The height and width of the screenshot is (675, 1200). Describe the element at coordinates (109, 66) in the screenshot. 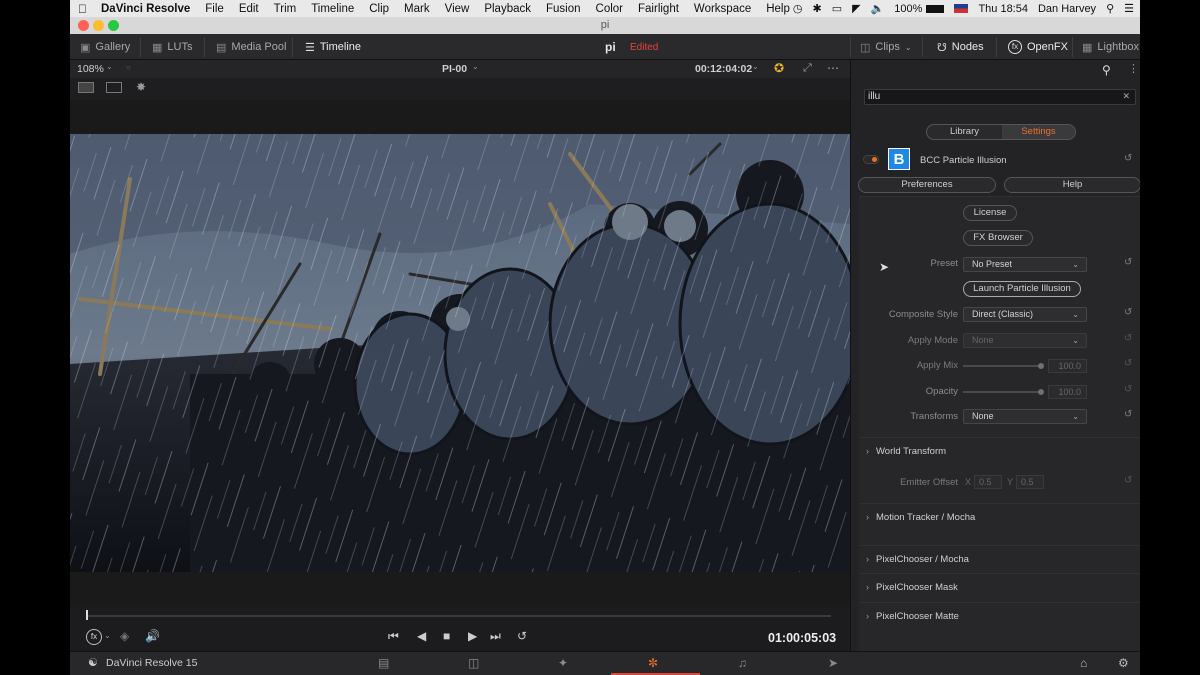

I see `zoom-chevron-icon: ⌄` at that location.